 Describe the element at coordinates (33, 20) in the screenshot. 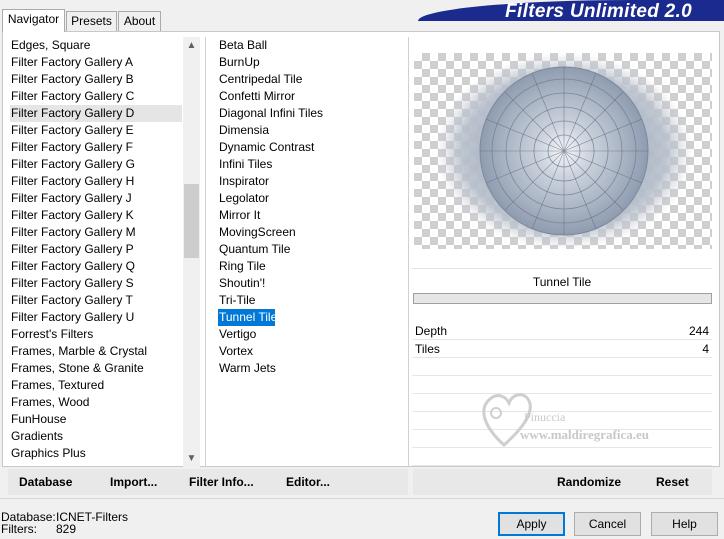

I see `tab-navigator: Navigator` at that location.